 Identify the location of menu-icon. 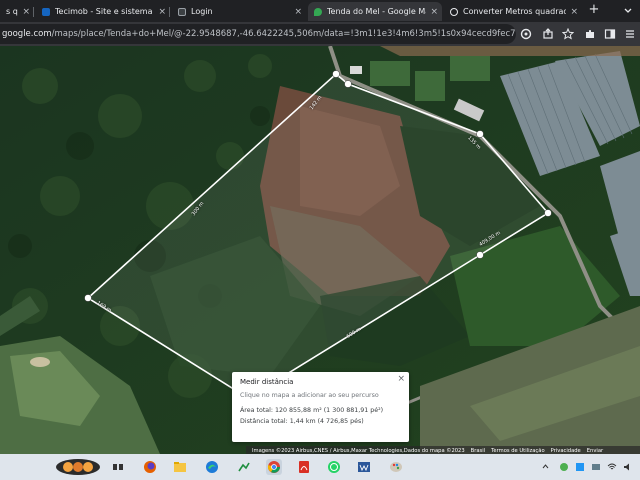
(630, 34).